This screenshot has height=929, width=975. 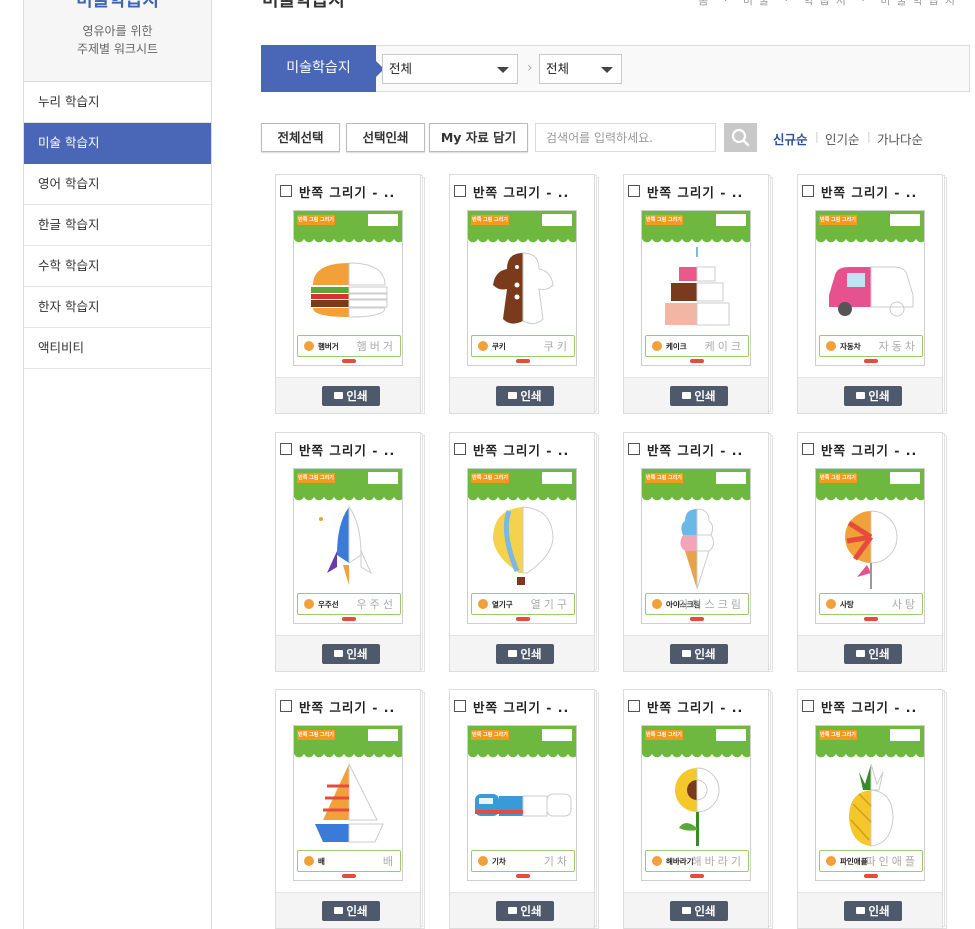 What do you see at coordinates (522, 240) in the screenshot?
I see `sheet-wave` at bounding box center [522, 240].